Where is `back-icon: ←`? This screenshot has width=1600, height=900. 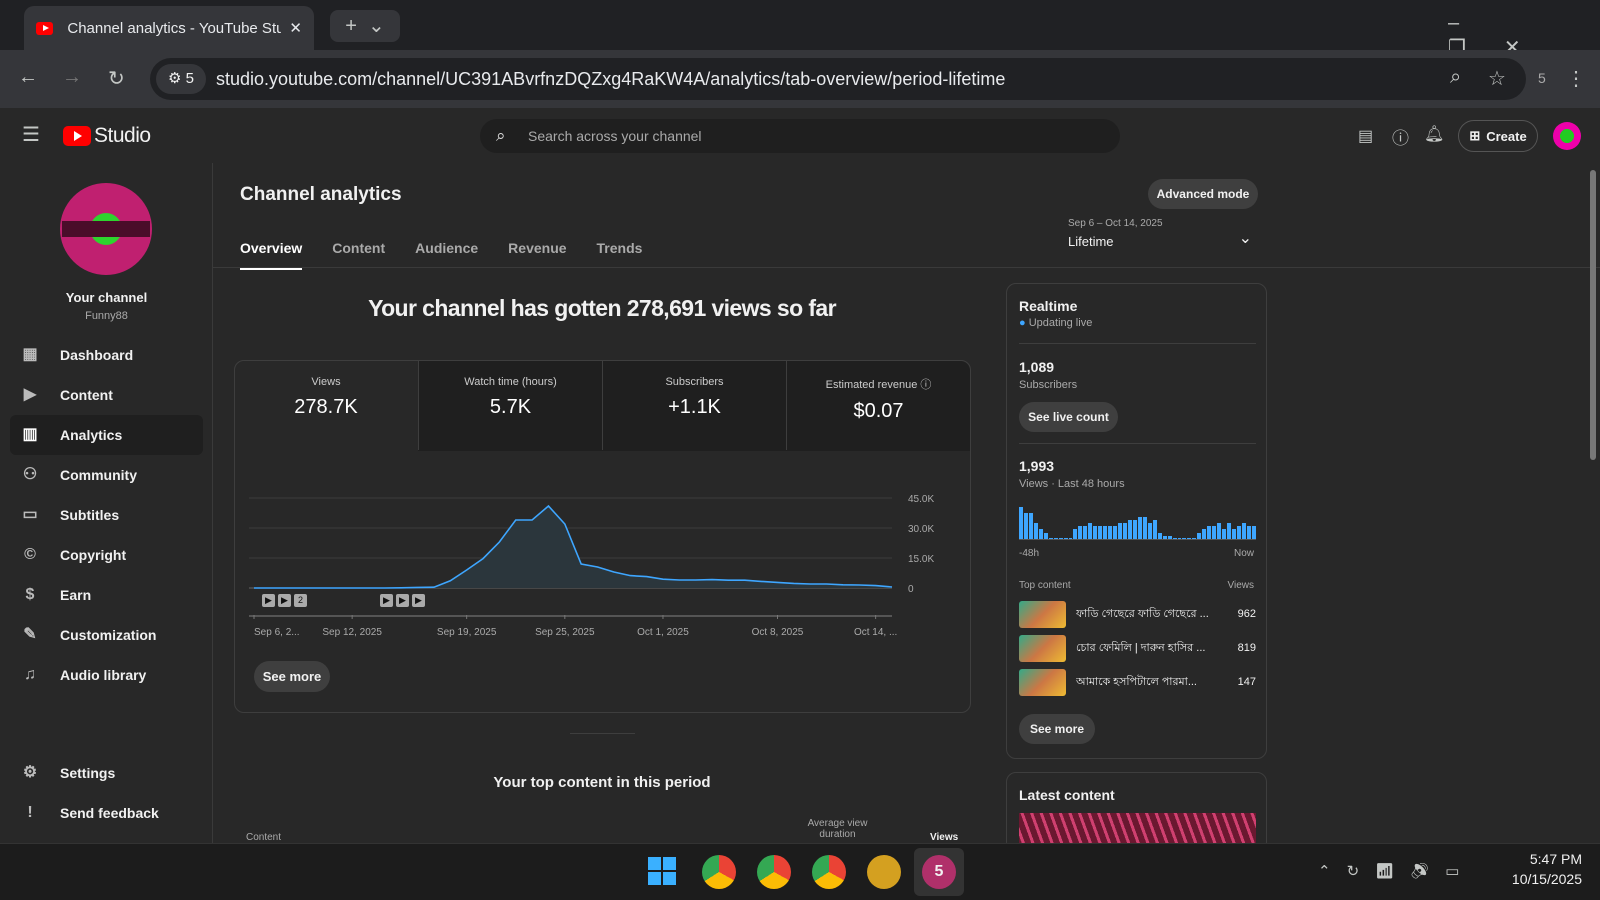 back-icon: ← is located at coordinates (28, 77).